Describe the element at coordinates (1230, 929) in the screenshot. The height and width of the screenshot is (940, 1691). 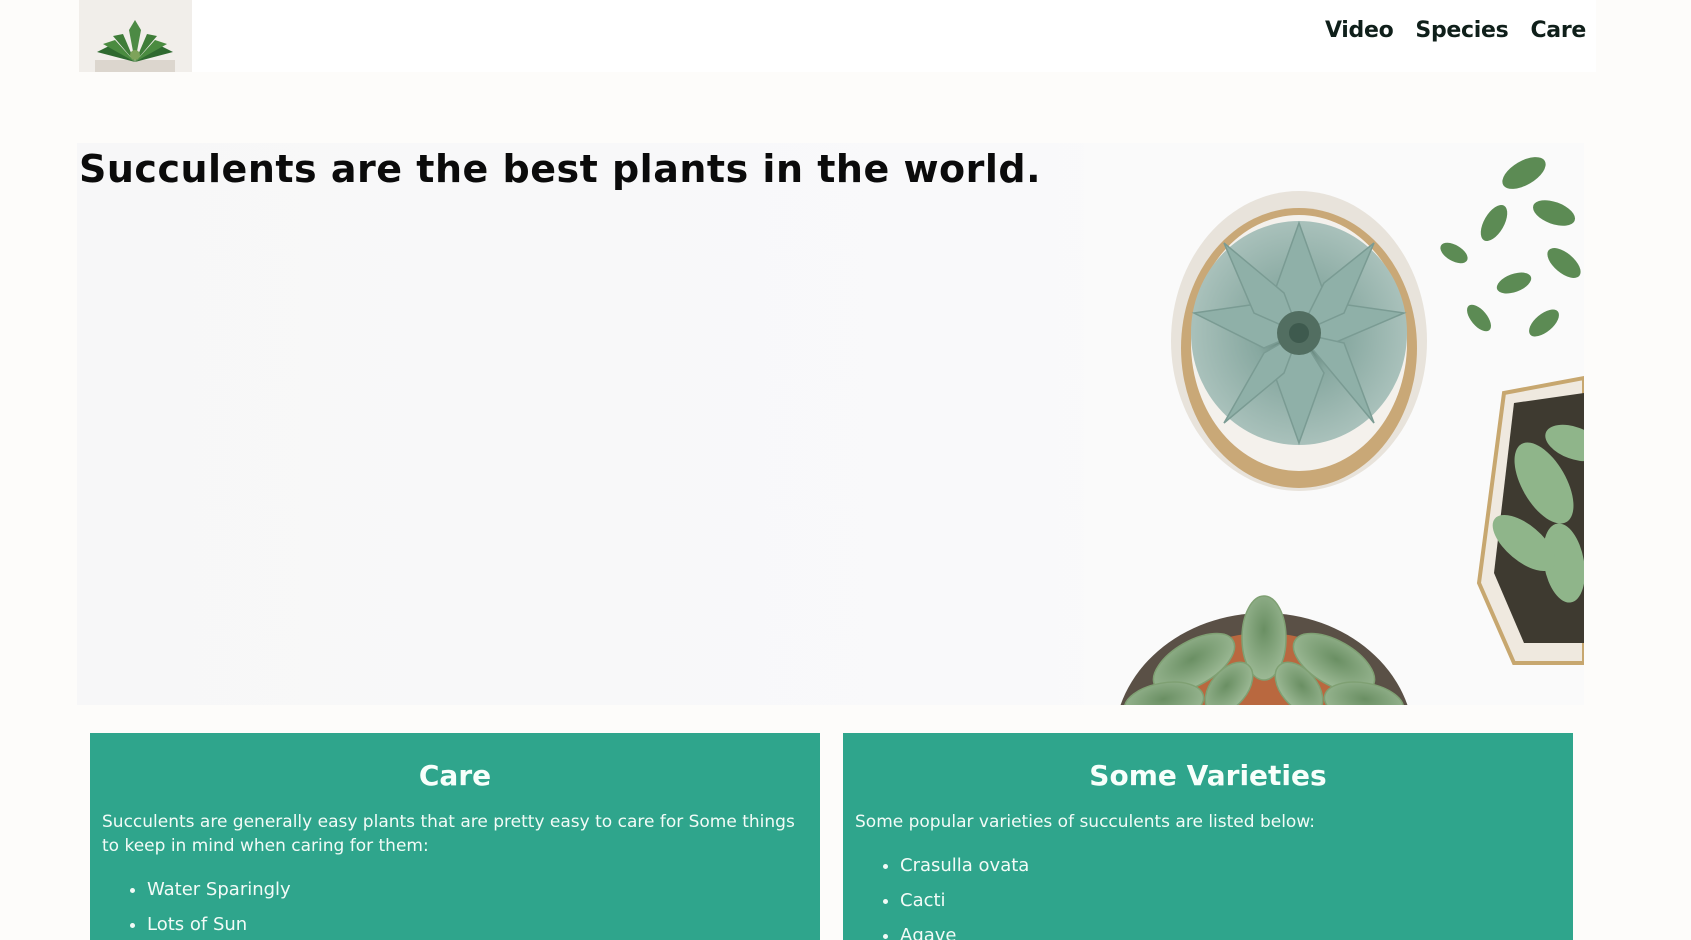
I see `list-item: Agave` at that location.